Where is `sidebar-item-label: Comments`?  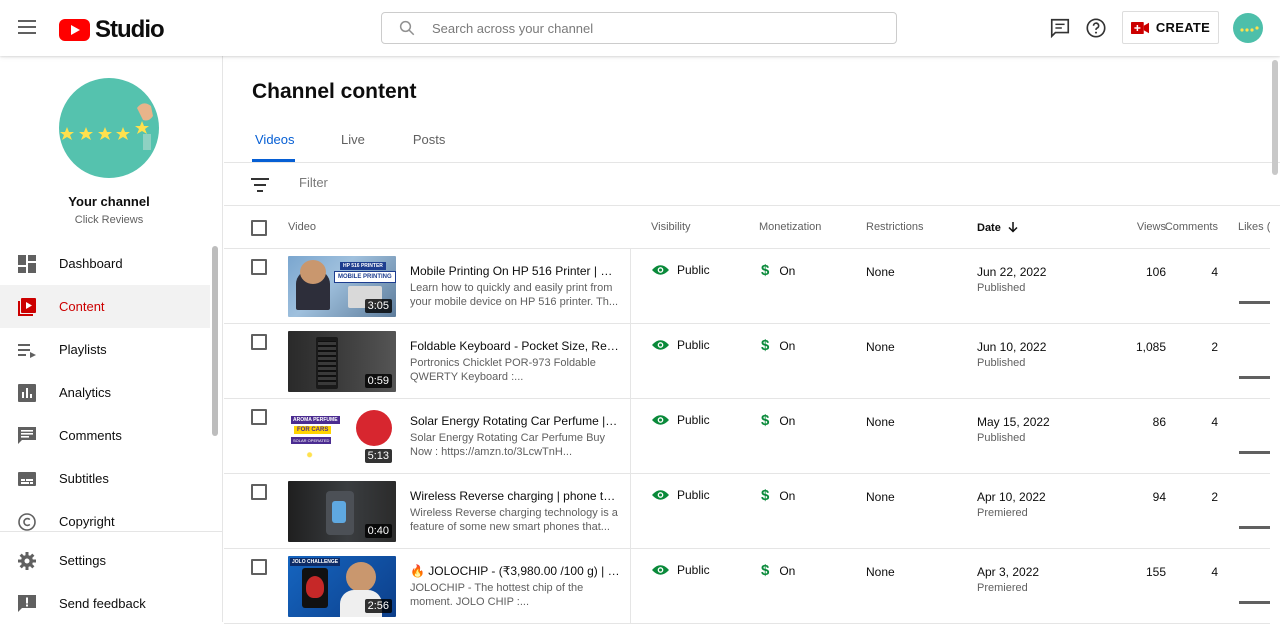 sidebar-item-label: Comments is located at coordinates (90, 435).